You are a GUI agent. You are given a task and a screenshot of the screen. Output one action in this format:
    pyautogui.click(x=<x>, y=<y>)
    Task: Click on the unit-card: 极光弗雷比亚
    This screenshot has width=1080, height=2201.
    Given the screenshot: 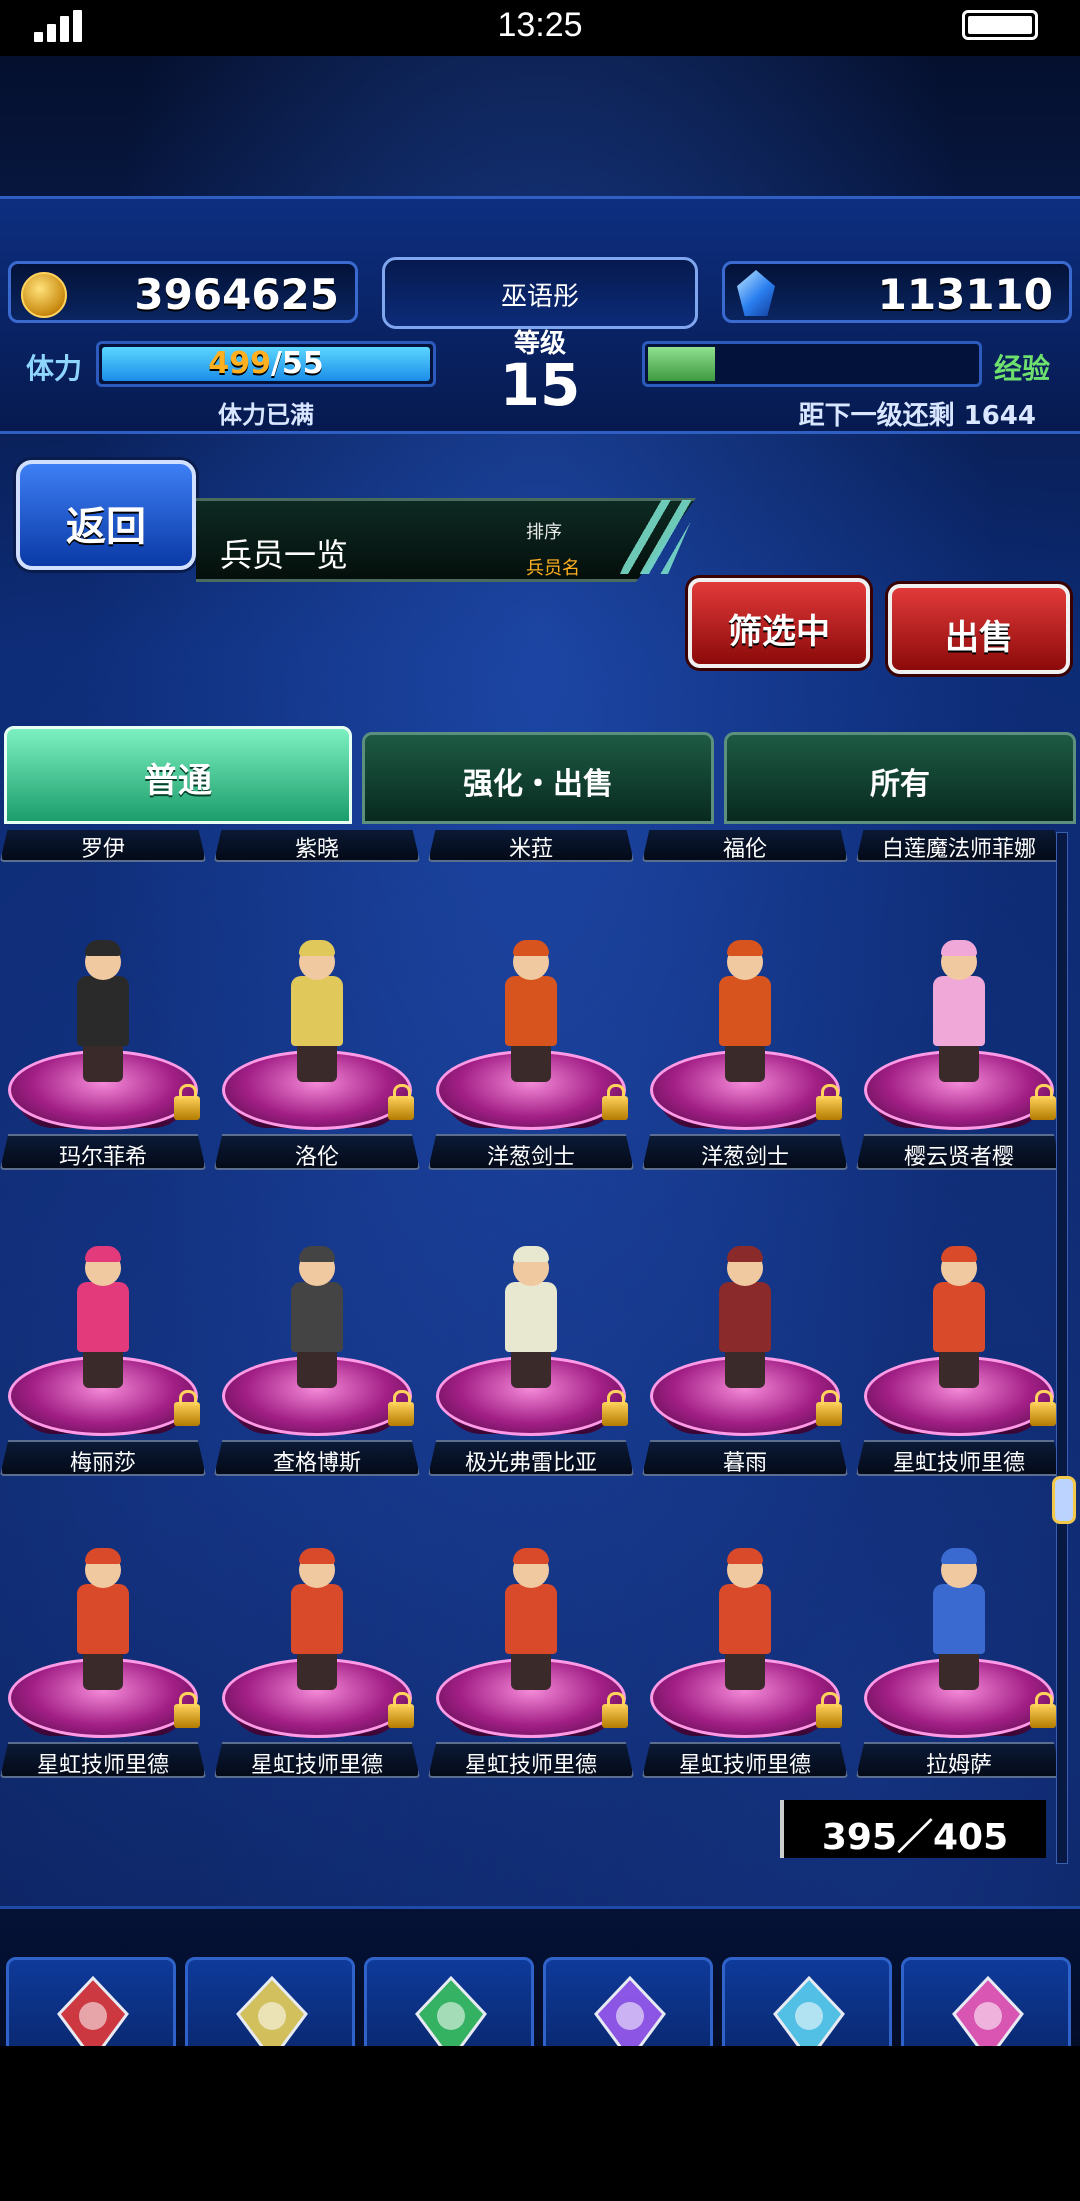 What is the action you would take?
    pyautogui.click(x=531, y=1330)
    